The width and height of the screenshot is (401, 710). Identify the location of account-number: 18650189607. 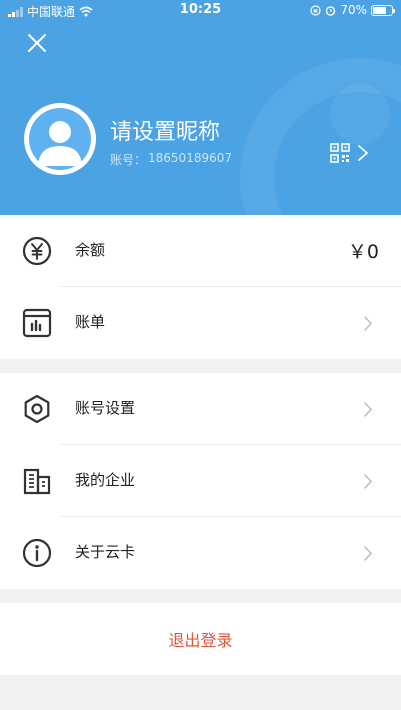
(190, 158).